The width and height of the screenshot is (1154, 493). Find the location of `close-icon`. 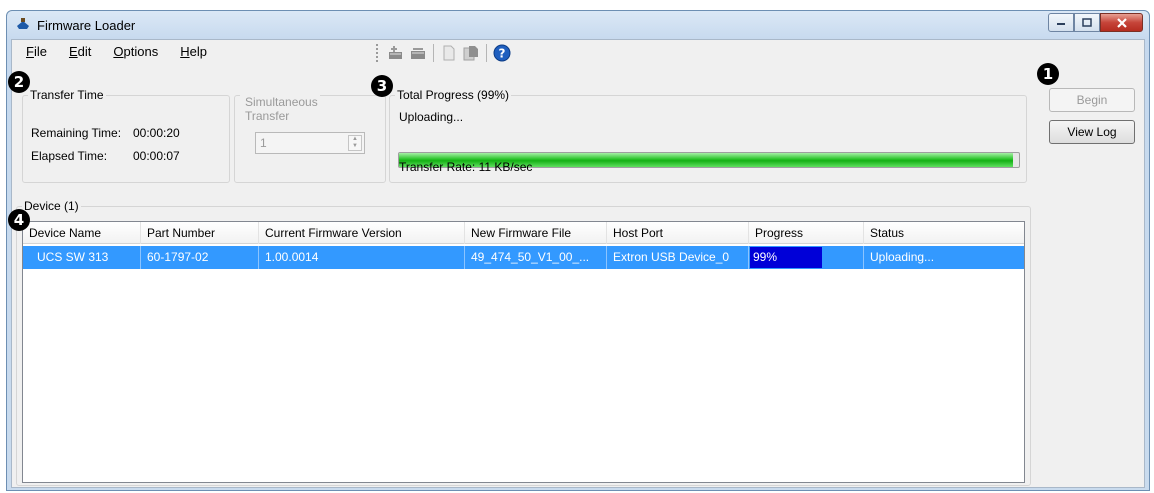

close-icon is located at coordinates (1121, 22).